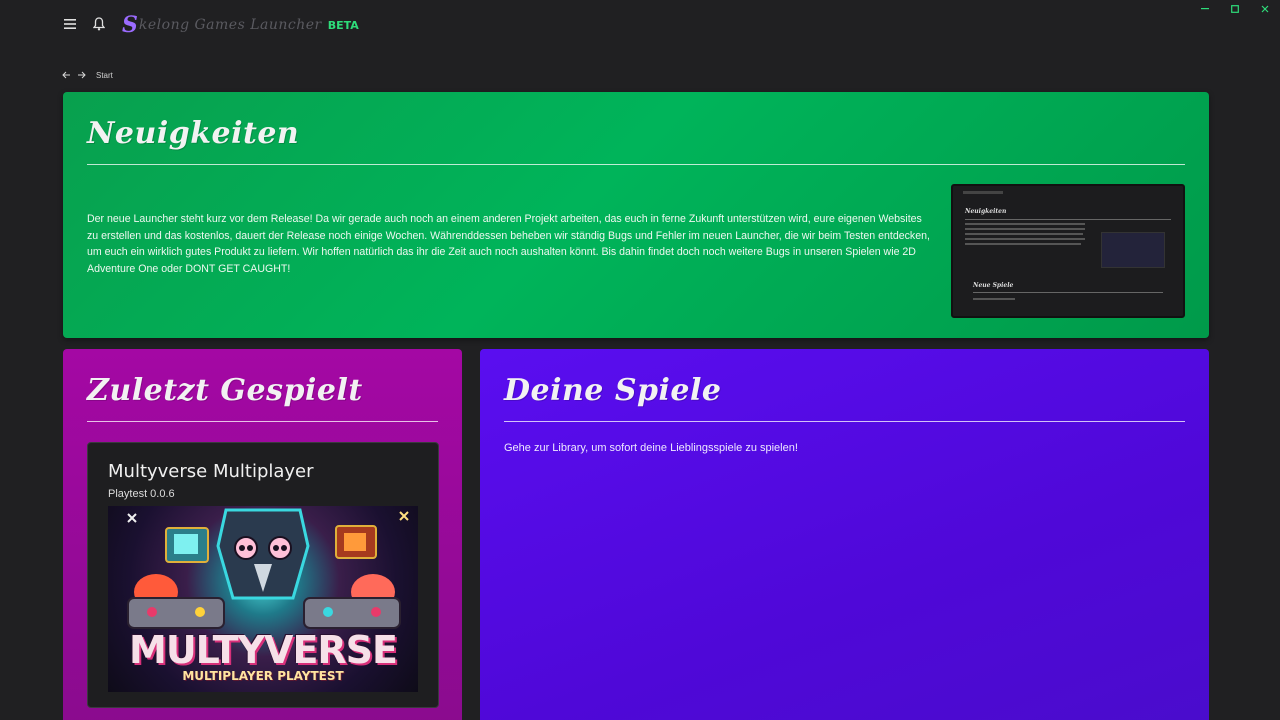 This screenshot has width=1280, height=720. What do you see at coordinates (225, 390) in the screenshot?
I see `recent-title: Zuletzt Gespielt` at bounding box center [225, 390].